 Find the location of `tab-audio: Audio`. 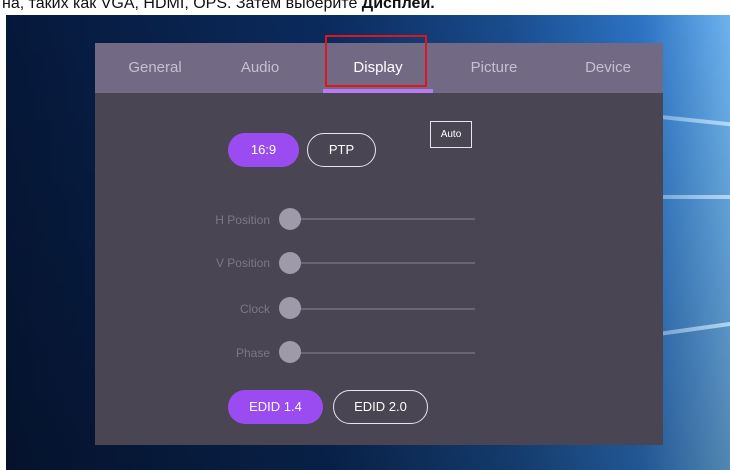

tab-audio: Audio is located at coordinates (260, 68).